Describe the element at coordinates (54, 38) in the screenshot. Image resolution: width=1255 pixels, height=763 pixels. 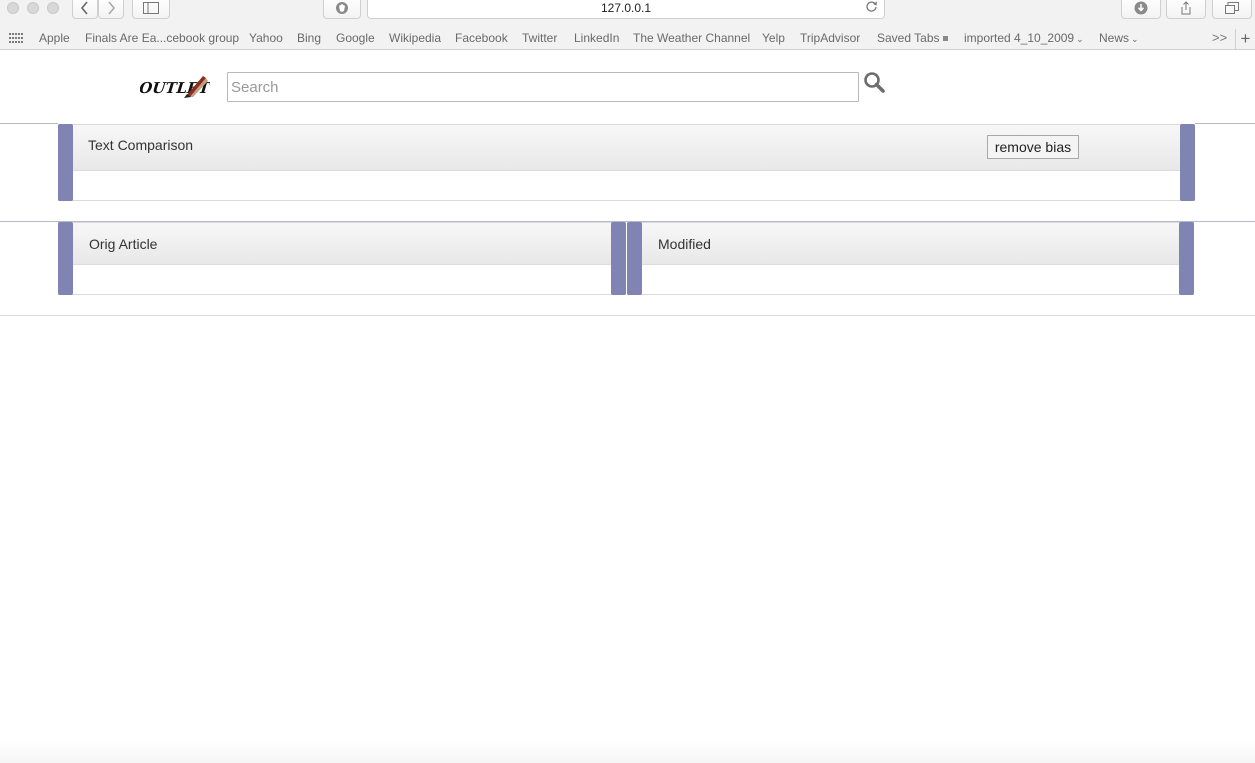
I see `bookmark-apple: Apple` at that location.